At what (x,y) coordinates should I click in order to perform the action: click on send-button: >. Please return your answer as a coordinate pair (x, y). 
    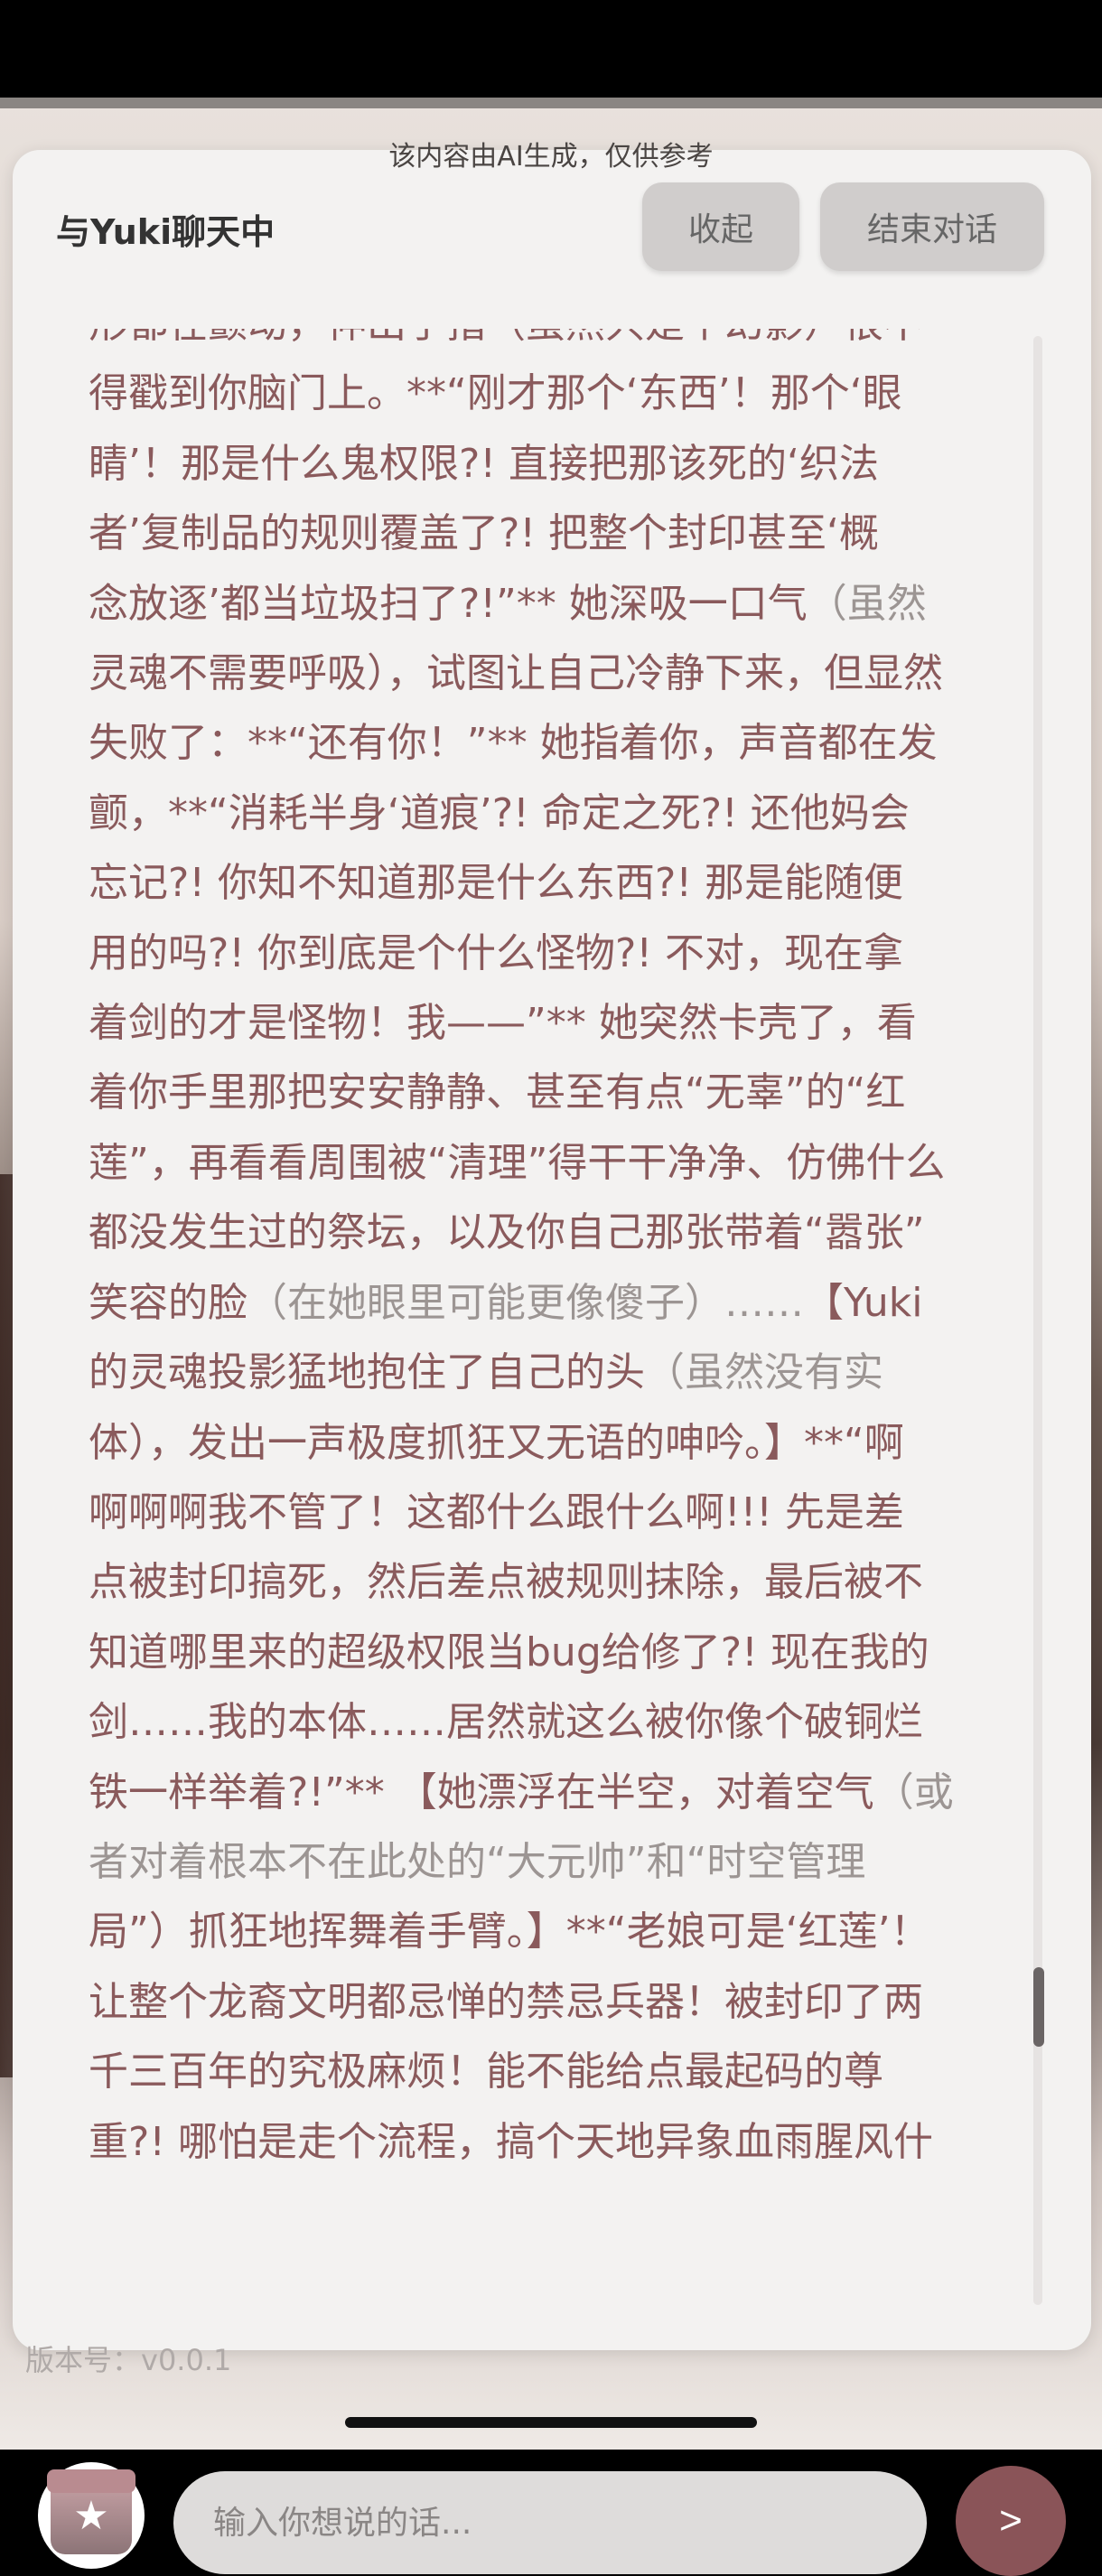
    Looking at the image, I should click on (1011, 2521).